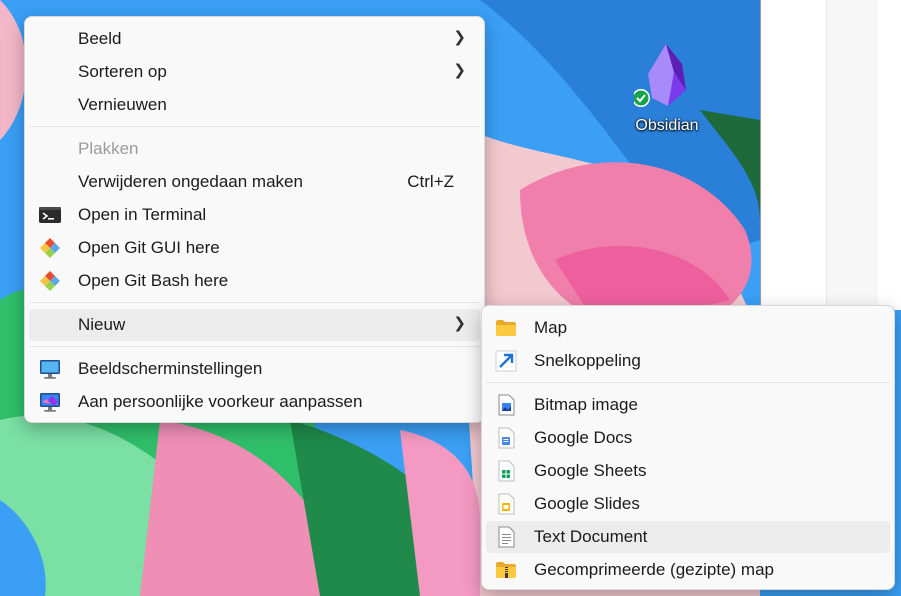 The width and height of the screenshot is (901, 596). Describe the element at coordinates (506, 405) in the screenshot. I see `bitmap-image-icon` at that location.